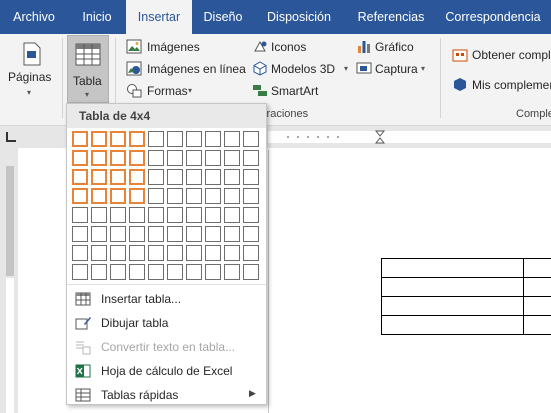 The height and width of the screenshot is (413, 551). I want to click on tab-inicio: Inicio, so click(97, 17).